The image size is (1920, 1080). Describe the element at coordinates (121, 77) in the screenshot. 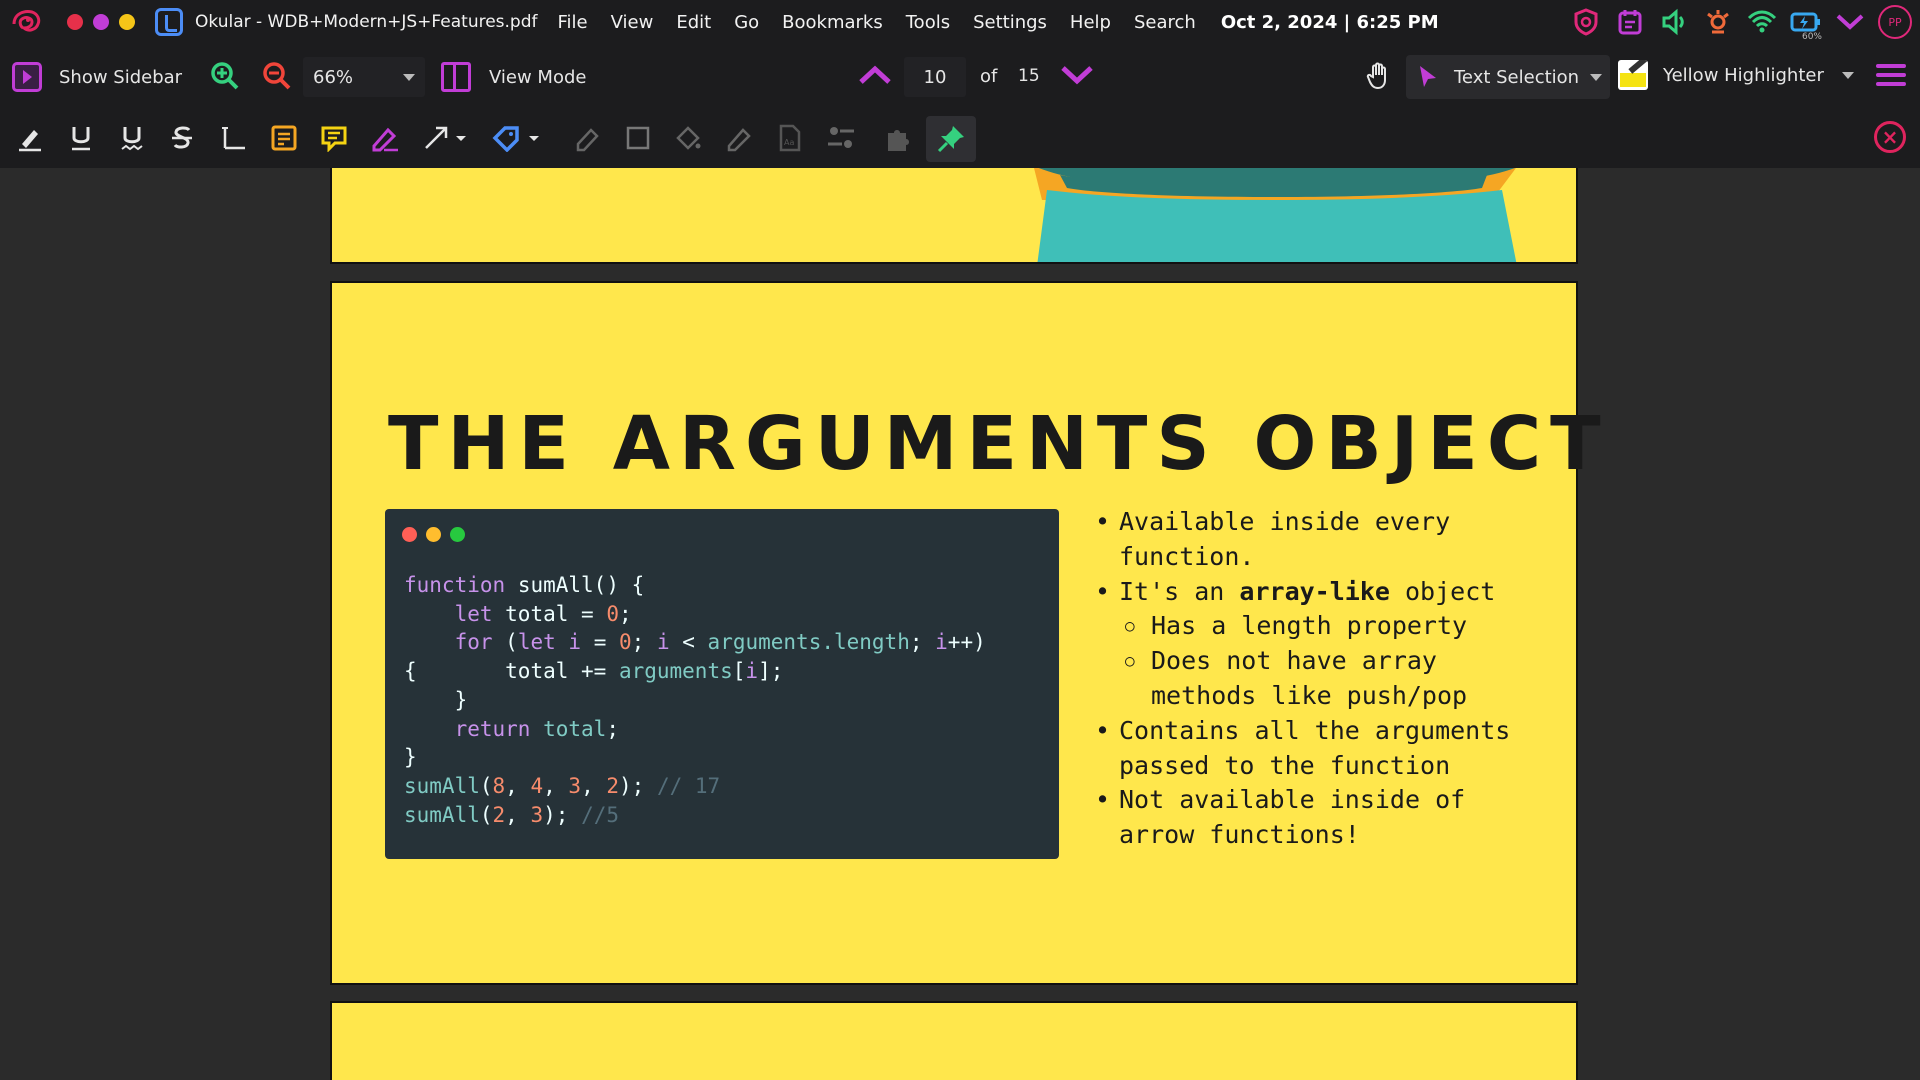

I see `show-sidebar-label: Show Sidebar` at that location.